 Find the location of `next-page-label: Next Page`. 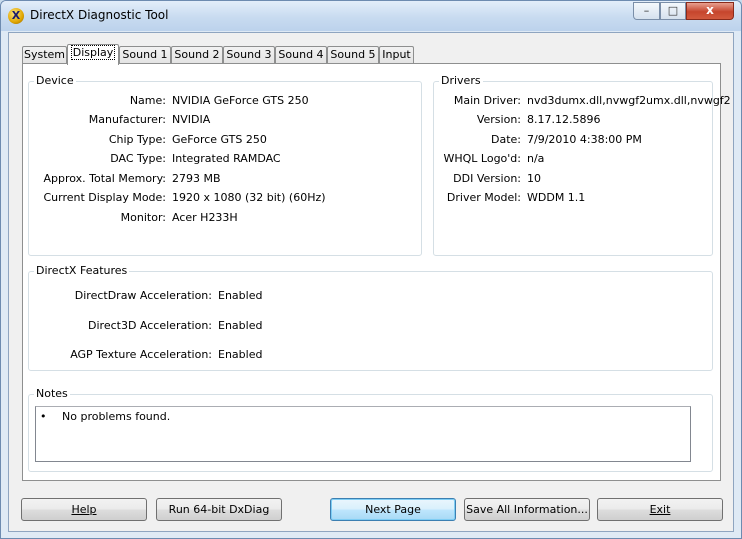

next-page-label: Next Page is located at coordinates (393, 509).